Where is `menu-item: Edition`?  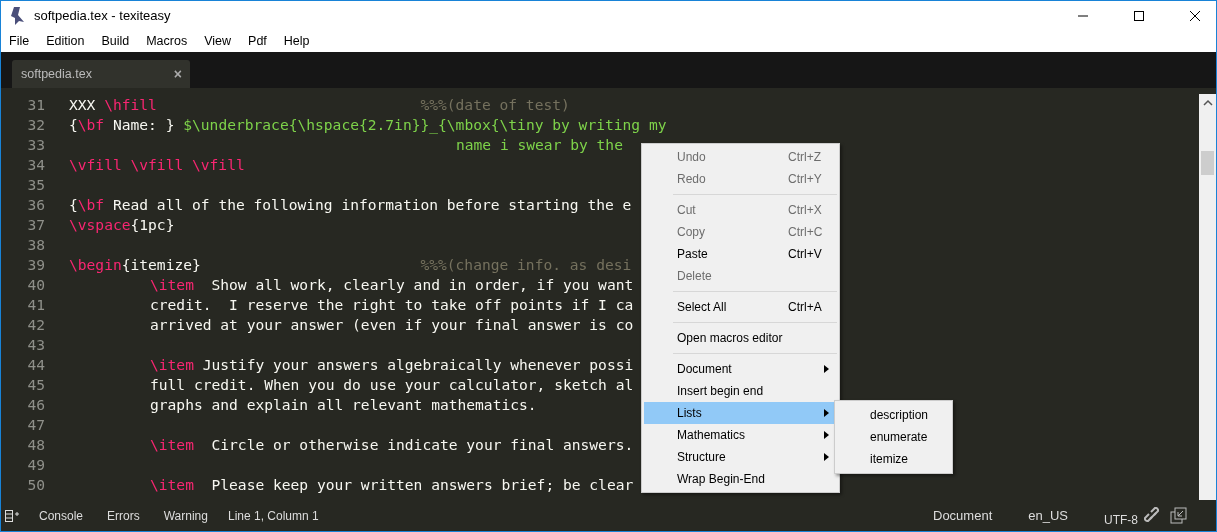 menu-item: Edition is located at coordinates (65, 41).